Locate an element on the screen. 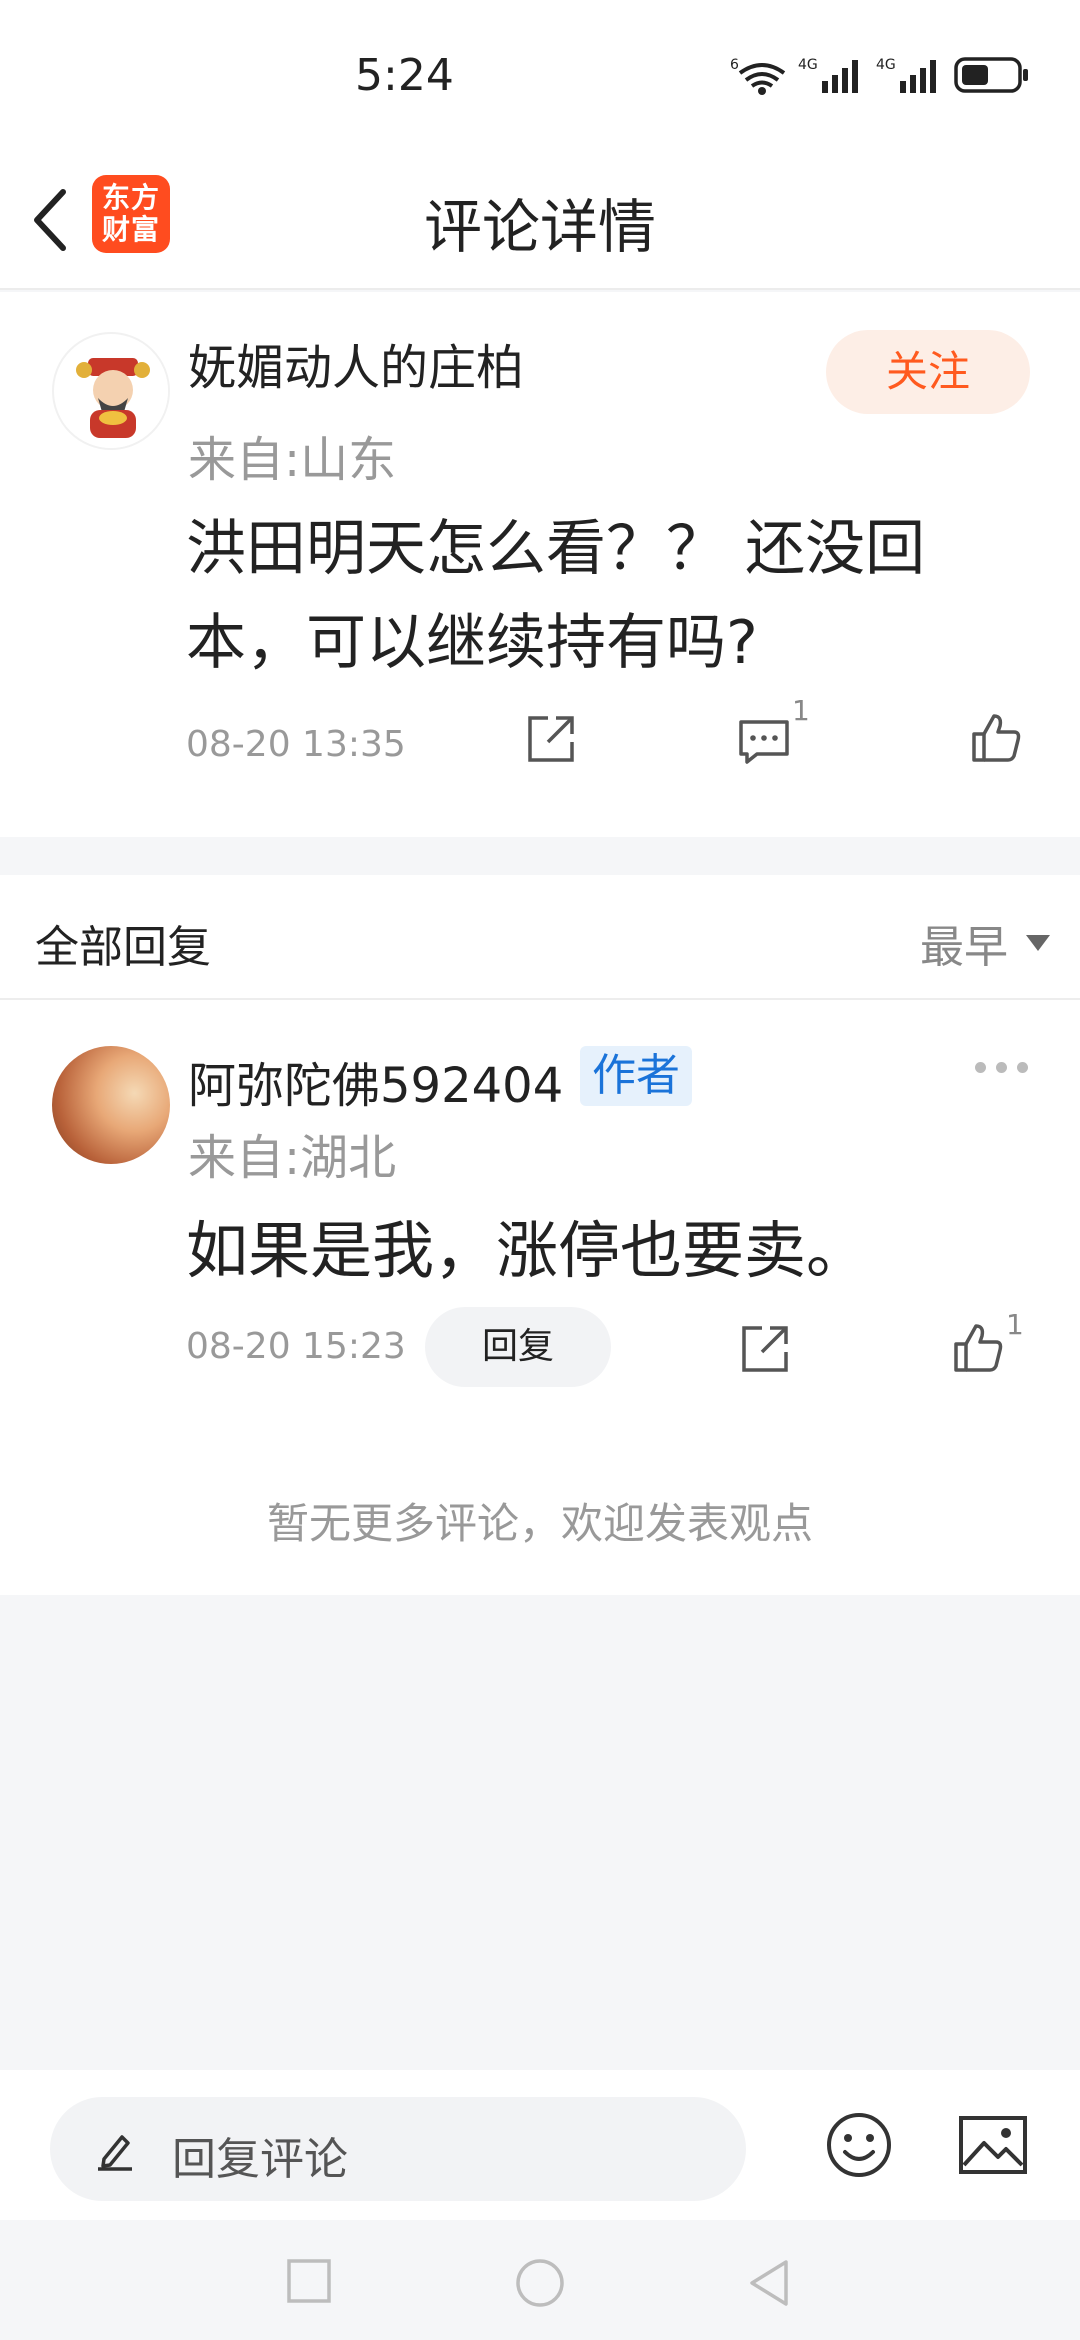 The image size is (1080, 2340). image-icon is located at coordinates (993, 2145).